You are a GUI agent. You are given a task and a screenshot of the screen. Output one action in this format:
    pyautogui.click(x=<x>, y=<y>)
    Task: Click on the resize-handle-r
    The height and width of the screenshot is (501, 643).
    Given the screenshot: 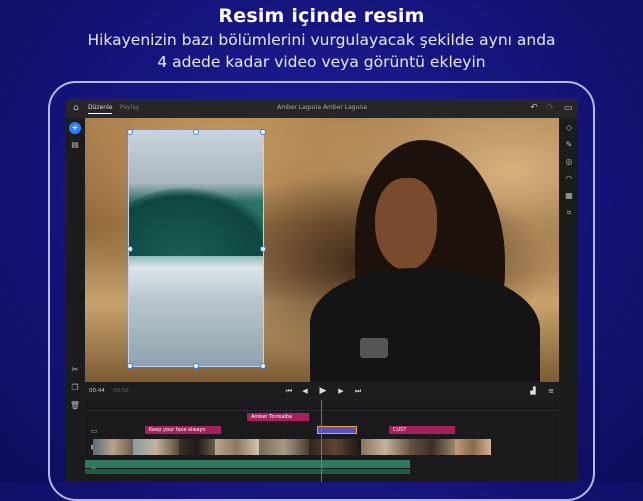 What is the action you would take?
    pyautogui.click(x=263, y=249)
    